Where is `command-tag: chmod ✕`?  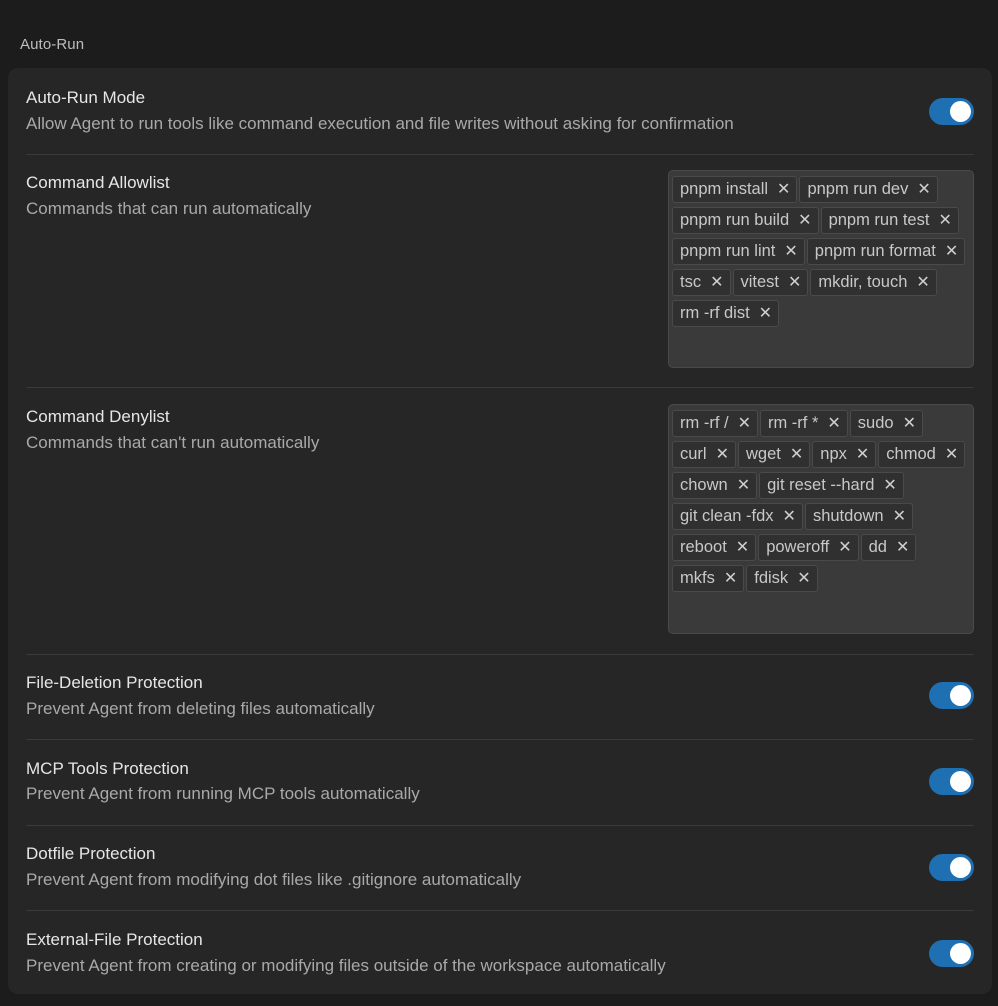 command-tag: chmod ✕ is located at coordinates (922, 454).